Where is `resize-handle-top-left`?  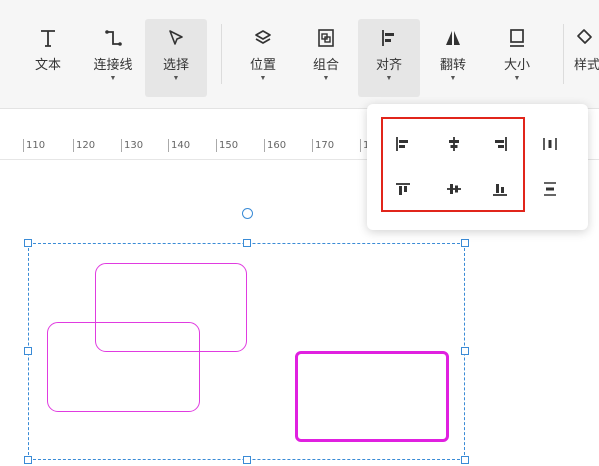 resize-handle-top-left is located at coordinates (28, 243).